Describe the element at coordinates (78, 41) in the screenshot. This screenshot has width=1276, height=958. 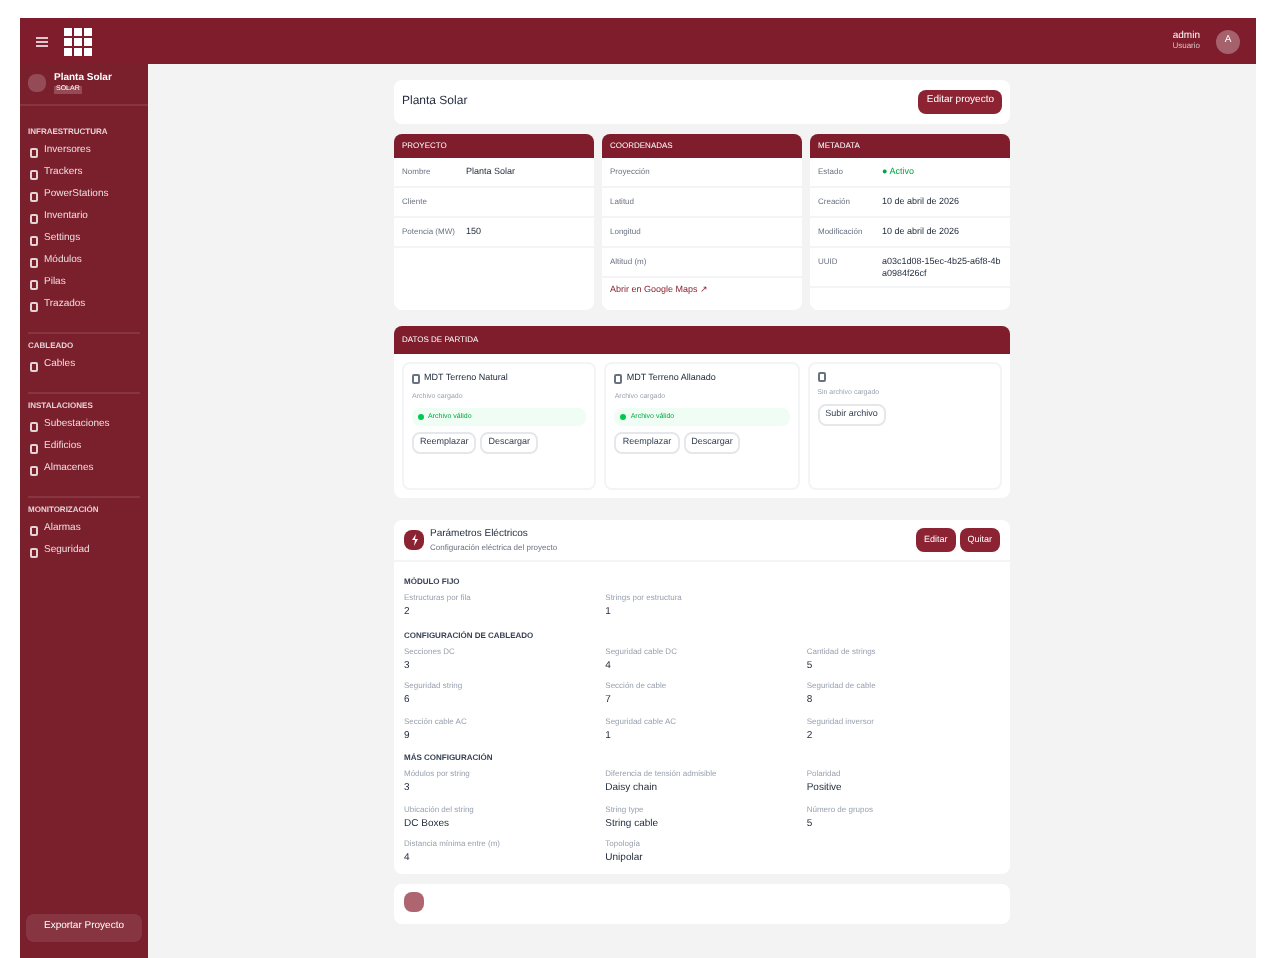
I see `grid-logo-icon` at that location.